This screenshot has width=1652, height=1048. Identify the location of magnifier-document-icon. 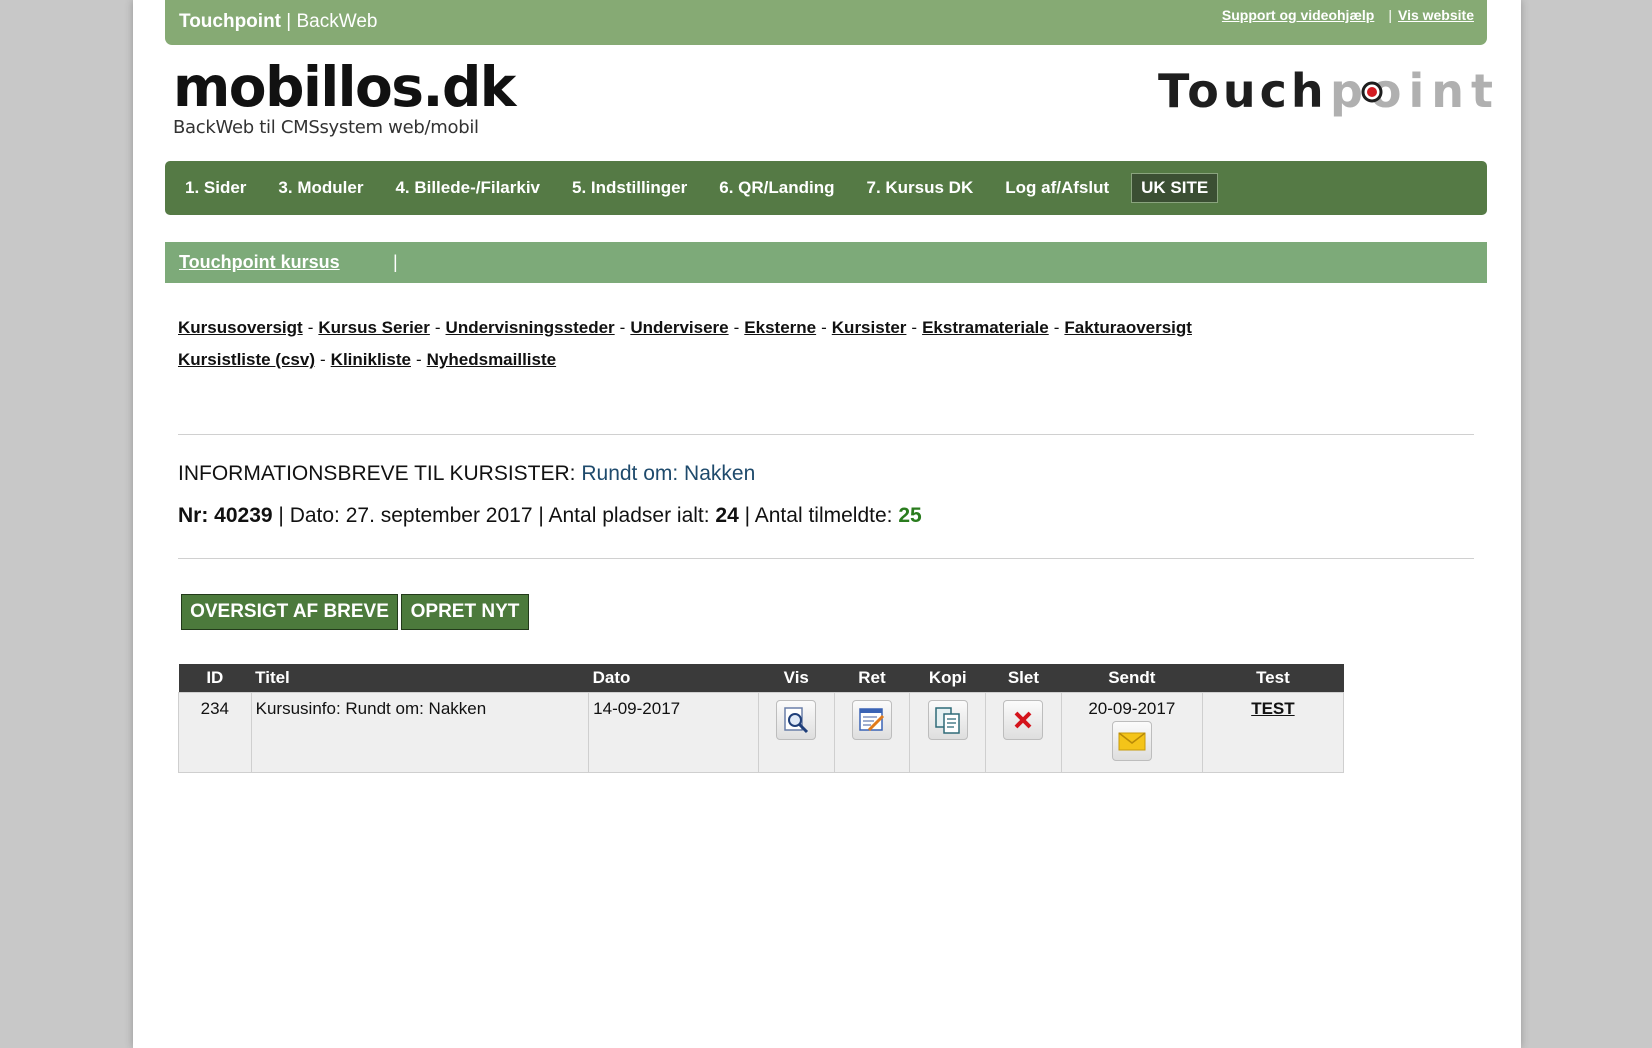
(796, 720).